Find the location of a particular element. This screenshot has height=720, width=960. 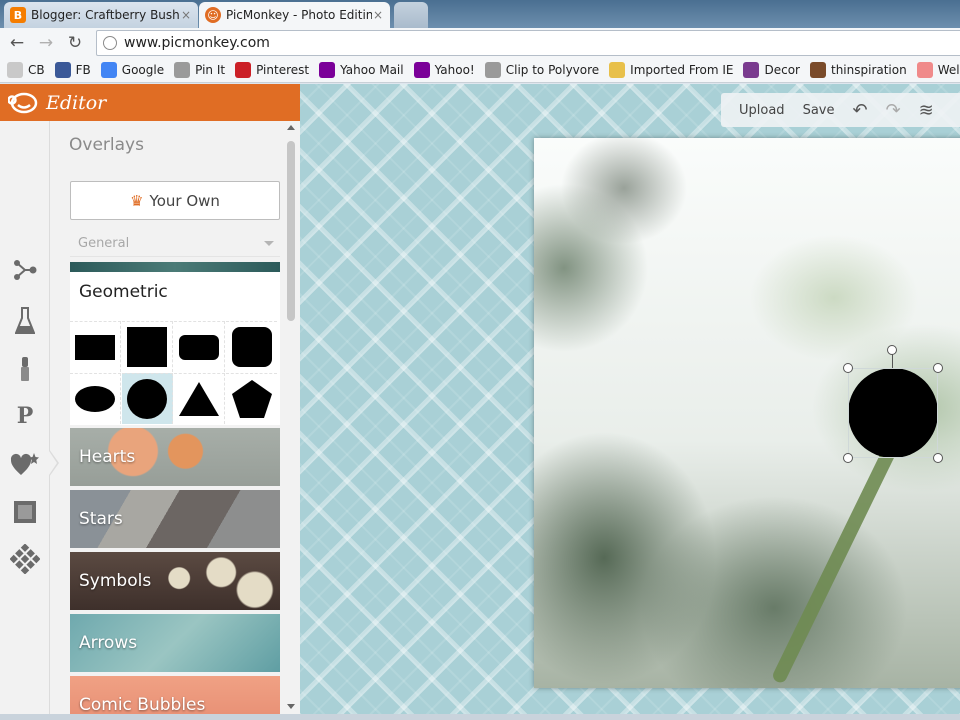

shape-rectangle is located at coordinates (95, 346).